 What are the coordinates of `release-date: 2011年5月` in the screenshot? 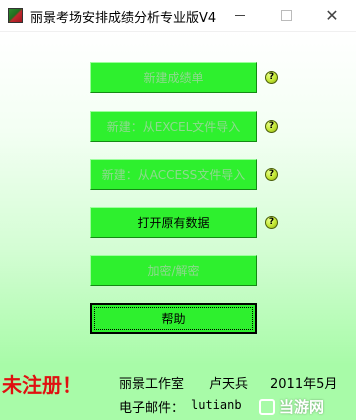 It's located at (304, 384).